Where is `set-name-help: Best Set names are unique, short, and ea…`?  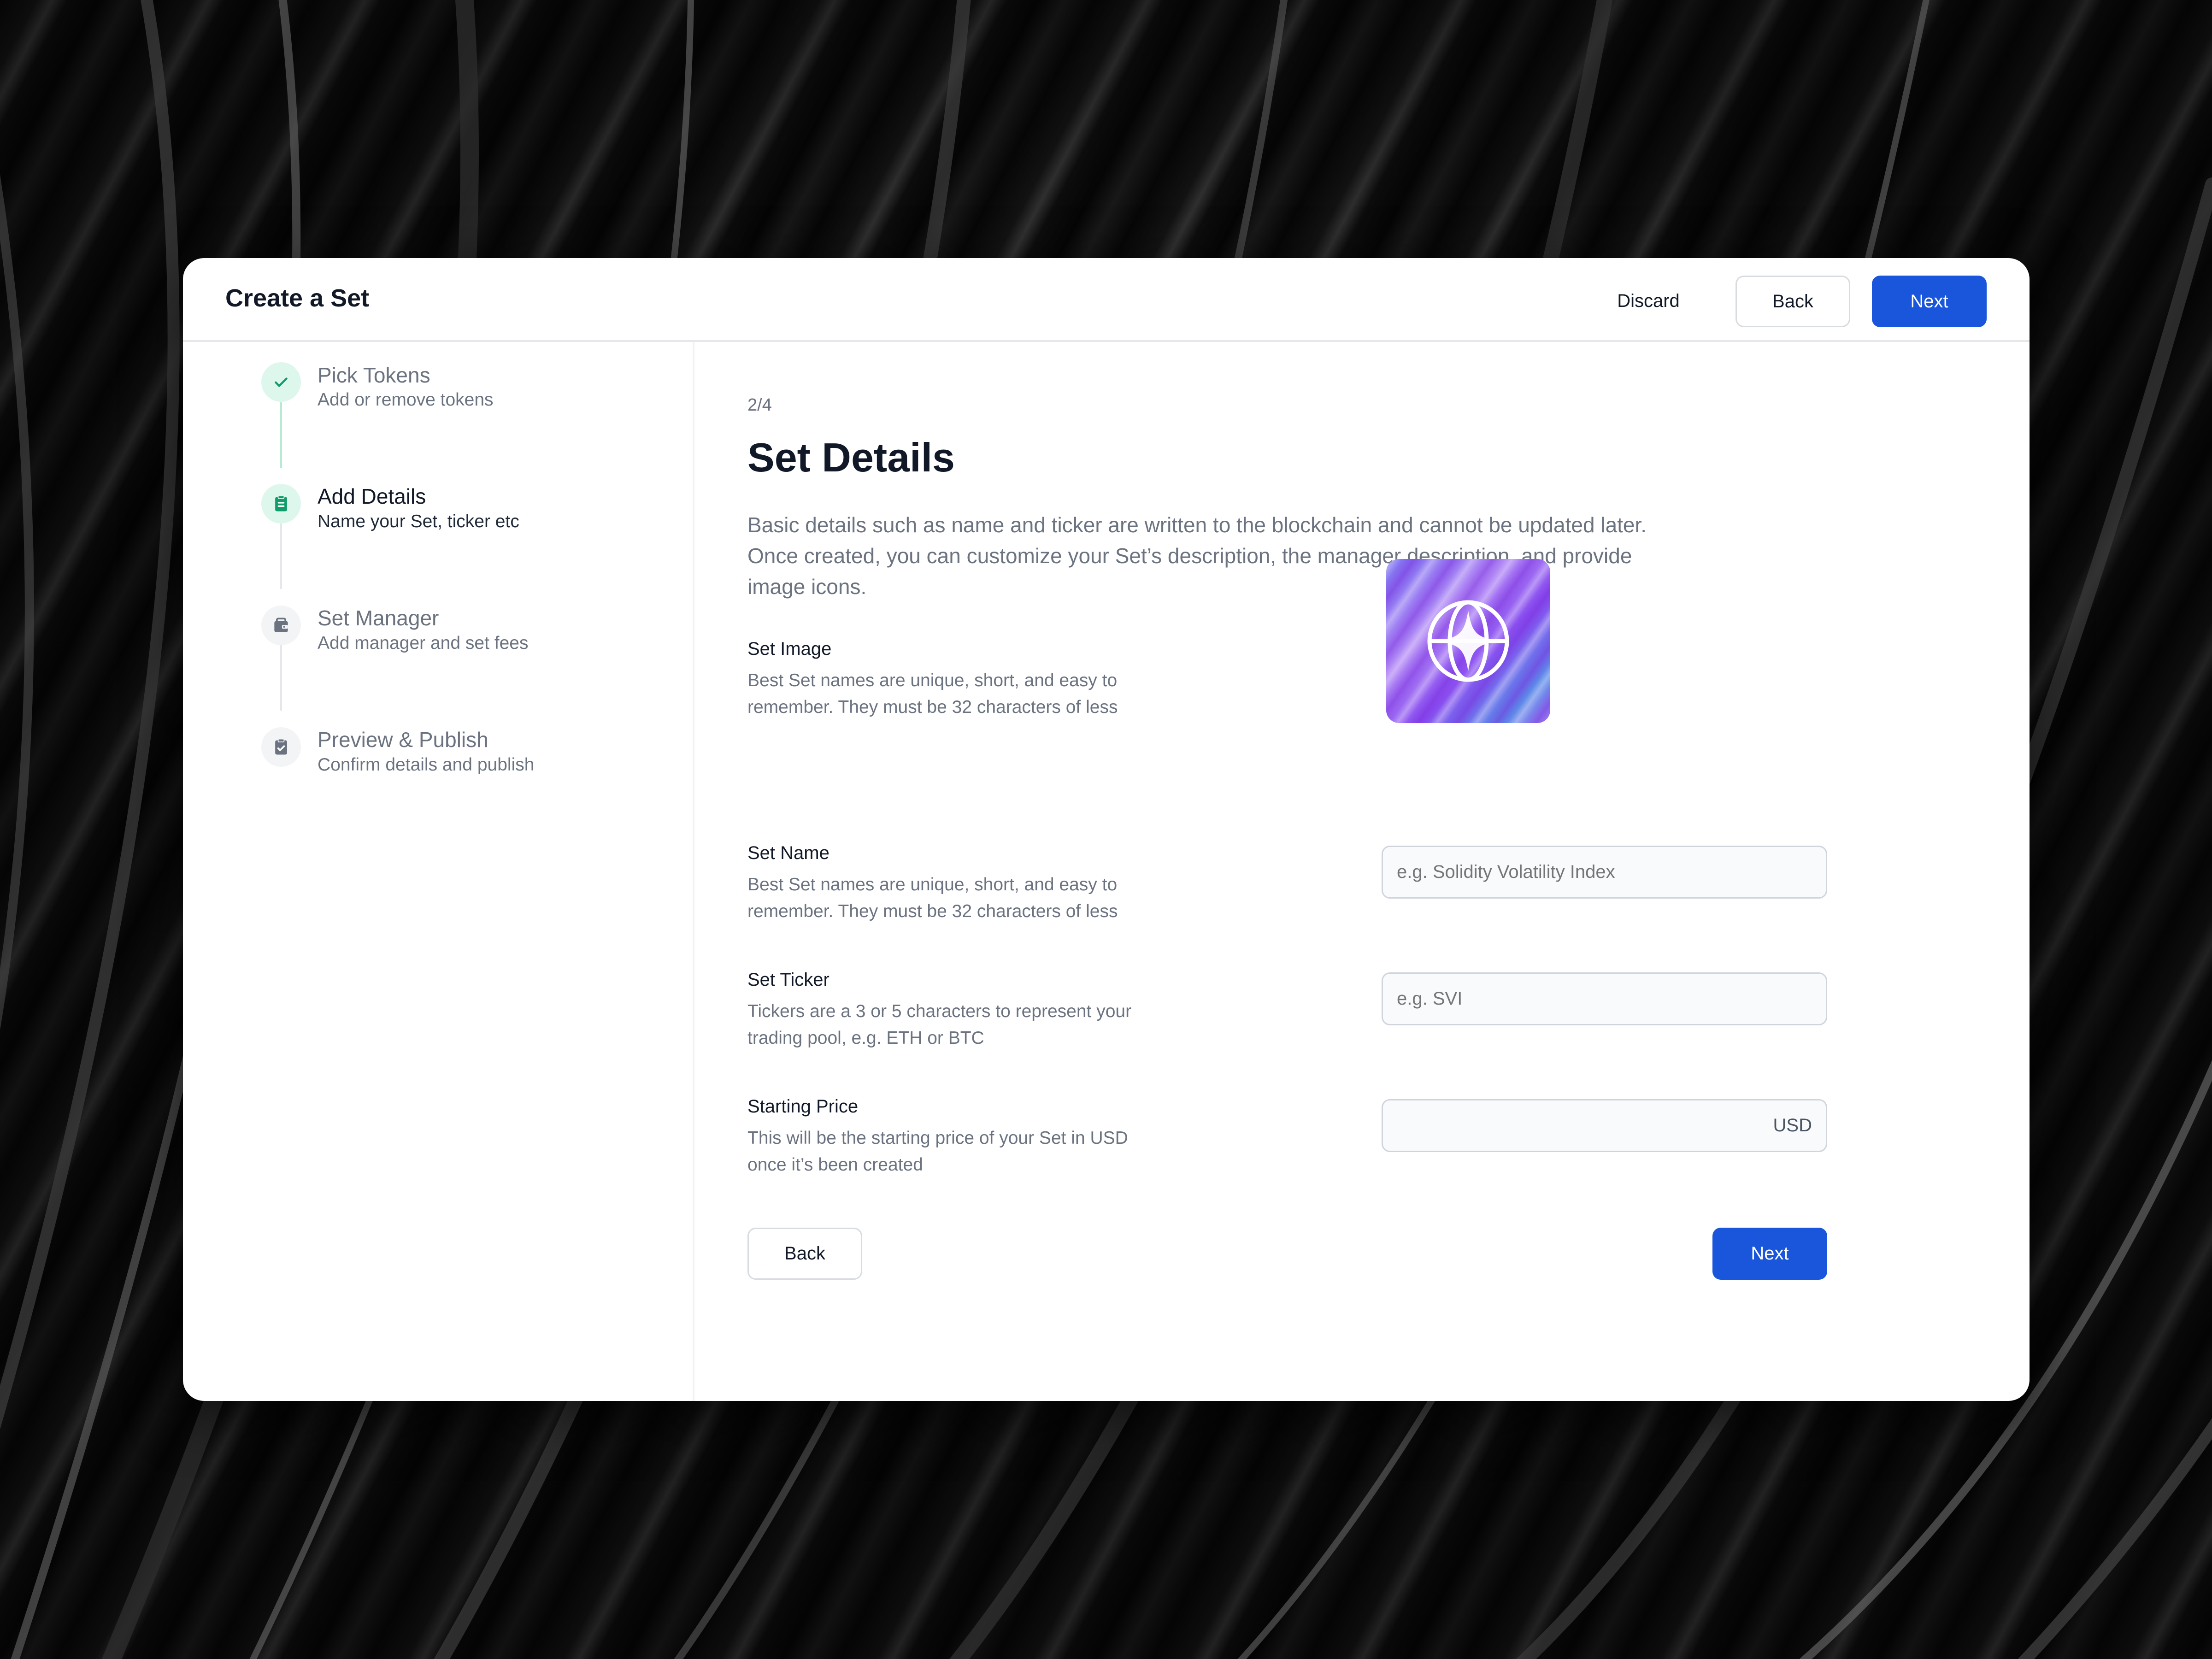
set-name-help: Best Set names are unique, short, and ea… is located at coordinates (932, 898).